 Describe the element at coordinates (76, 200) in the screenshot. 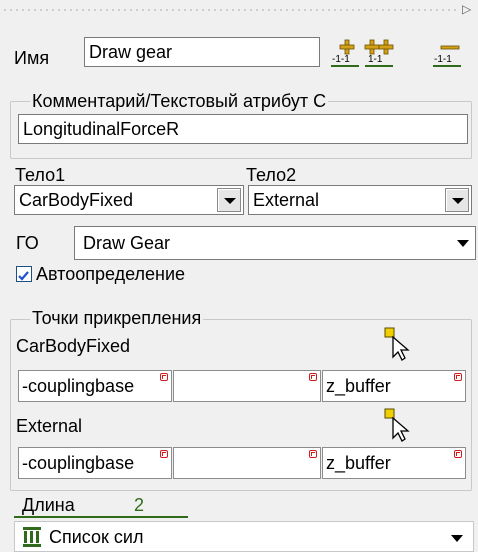

I see `body1-select-value: CarBodyFixed` at that location.